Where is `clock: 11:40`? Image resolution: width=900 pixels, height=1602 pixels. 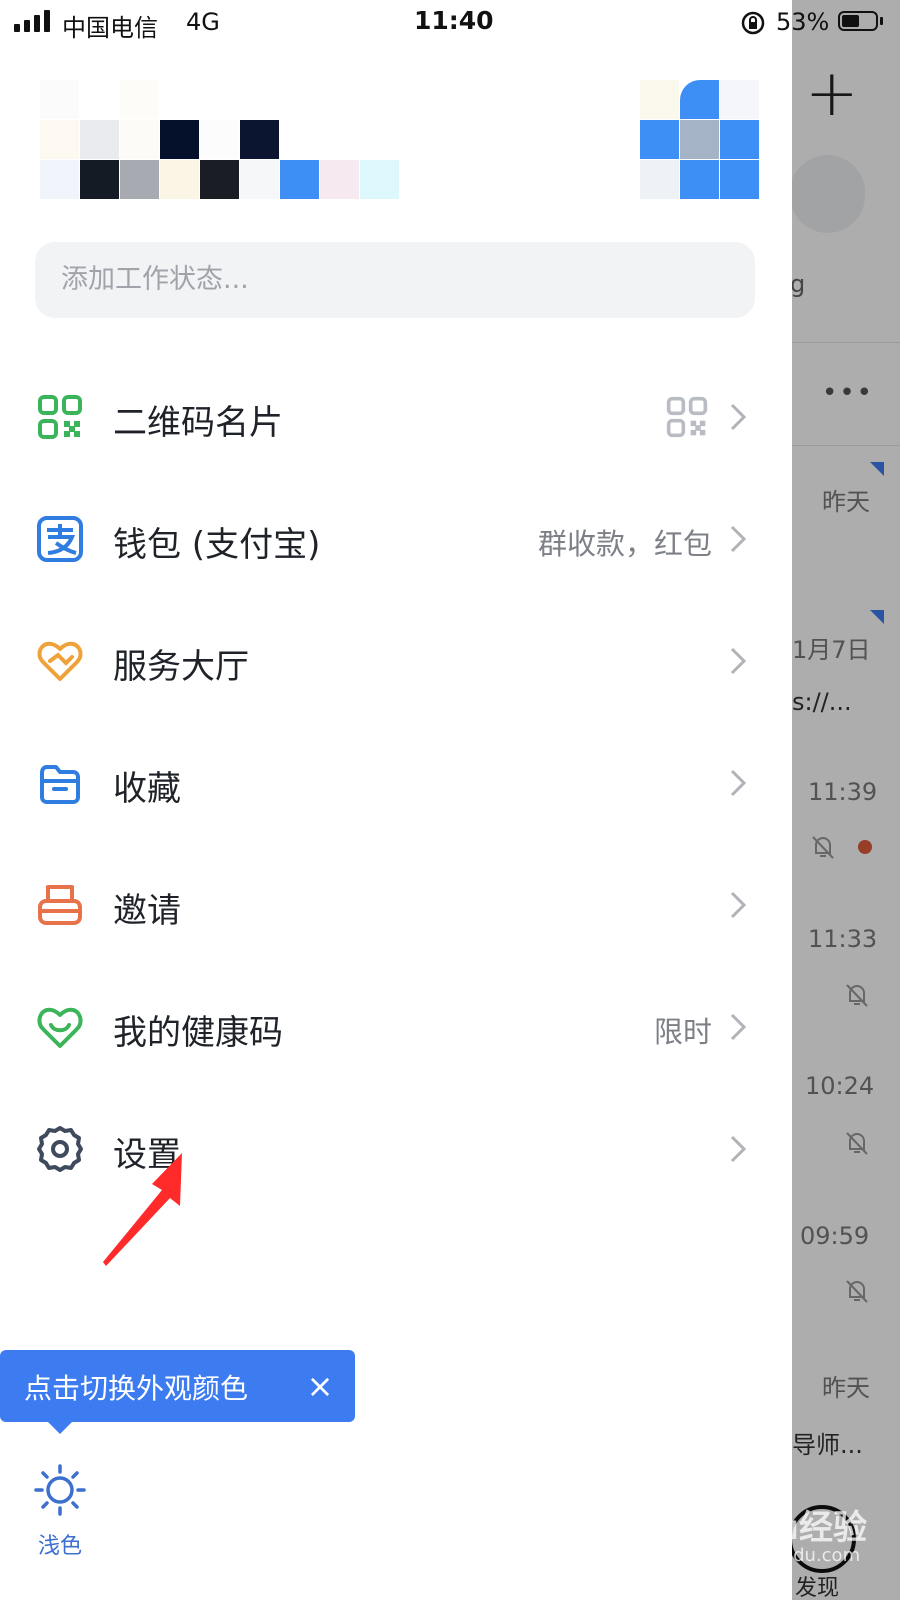
clock: 11:40 is located at coordinates (454, 20).